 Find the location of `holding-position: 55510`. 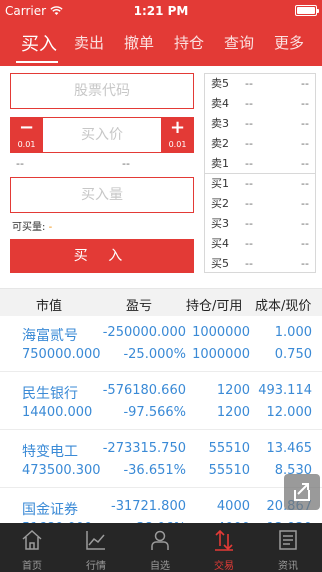

holding-position: 55510 is located at coordinates (229, 448).